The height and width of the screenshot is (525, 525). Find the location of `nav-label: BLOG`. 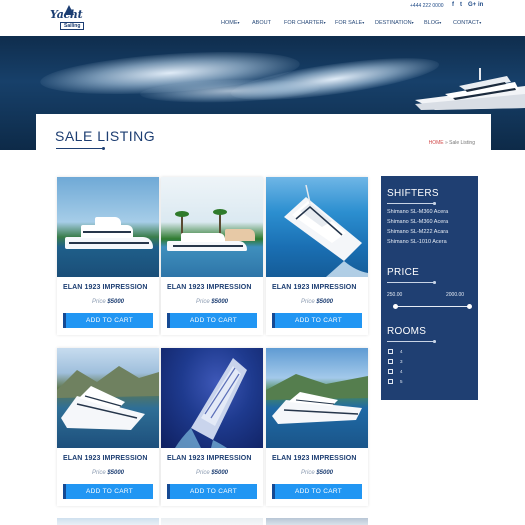

nav-label: BLOG is located at coordinates (432, 23).